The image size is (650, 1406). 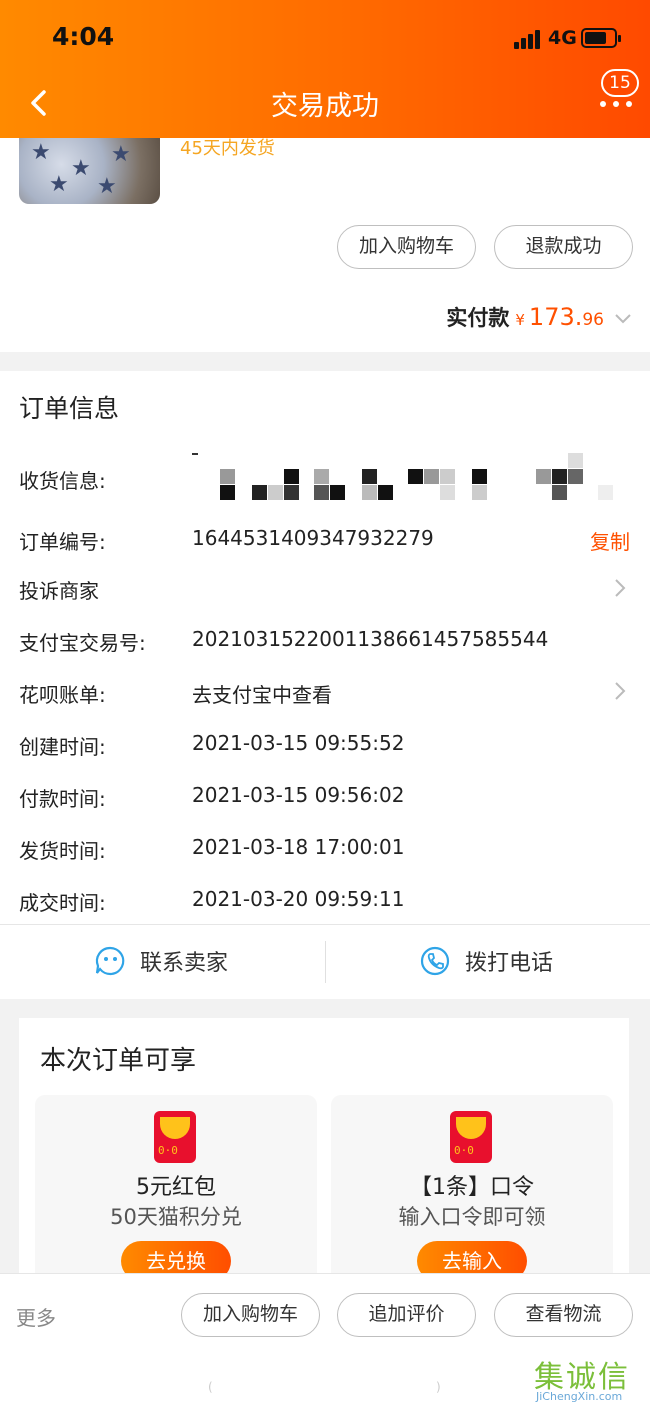 I want to click on call-phone-label: 拨打电话, so click(x=509, y=963).